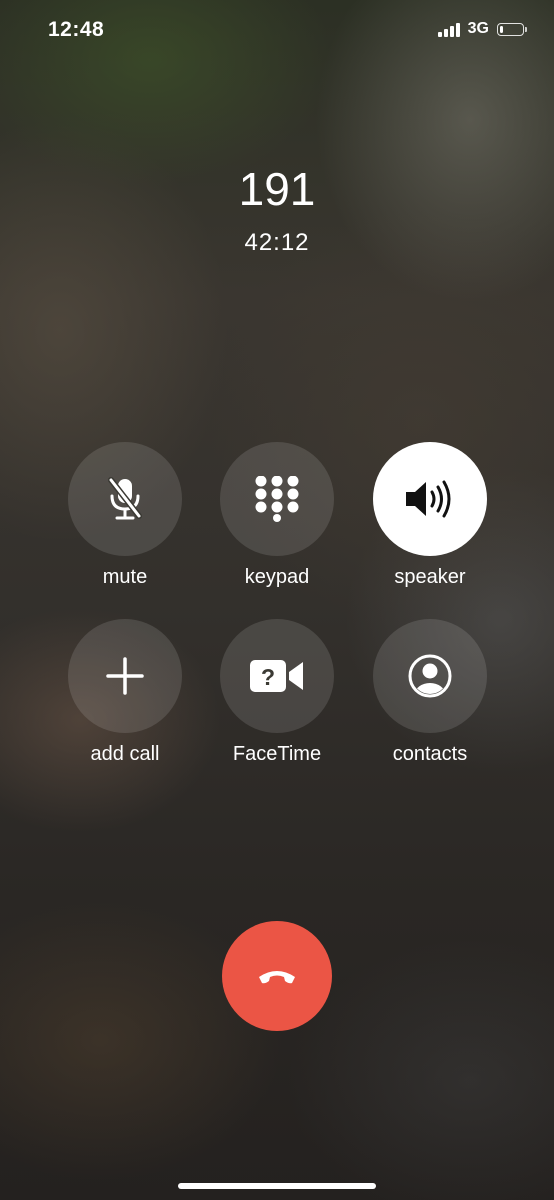  What do you see at coordinates (512, 29) in the screenshot?
I see `battery-icon` at bounding box center [512, 29].